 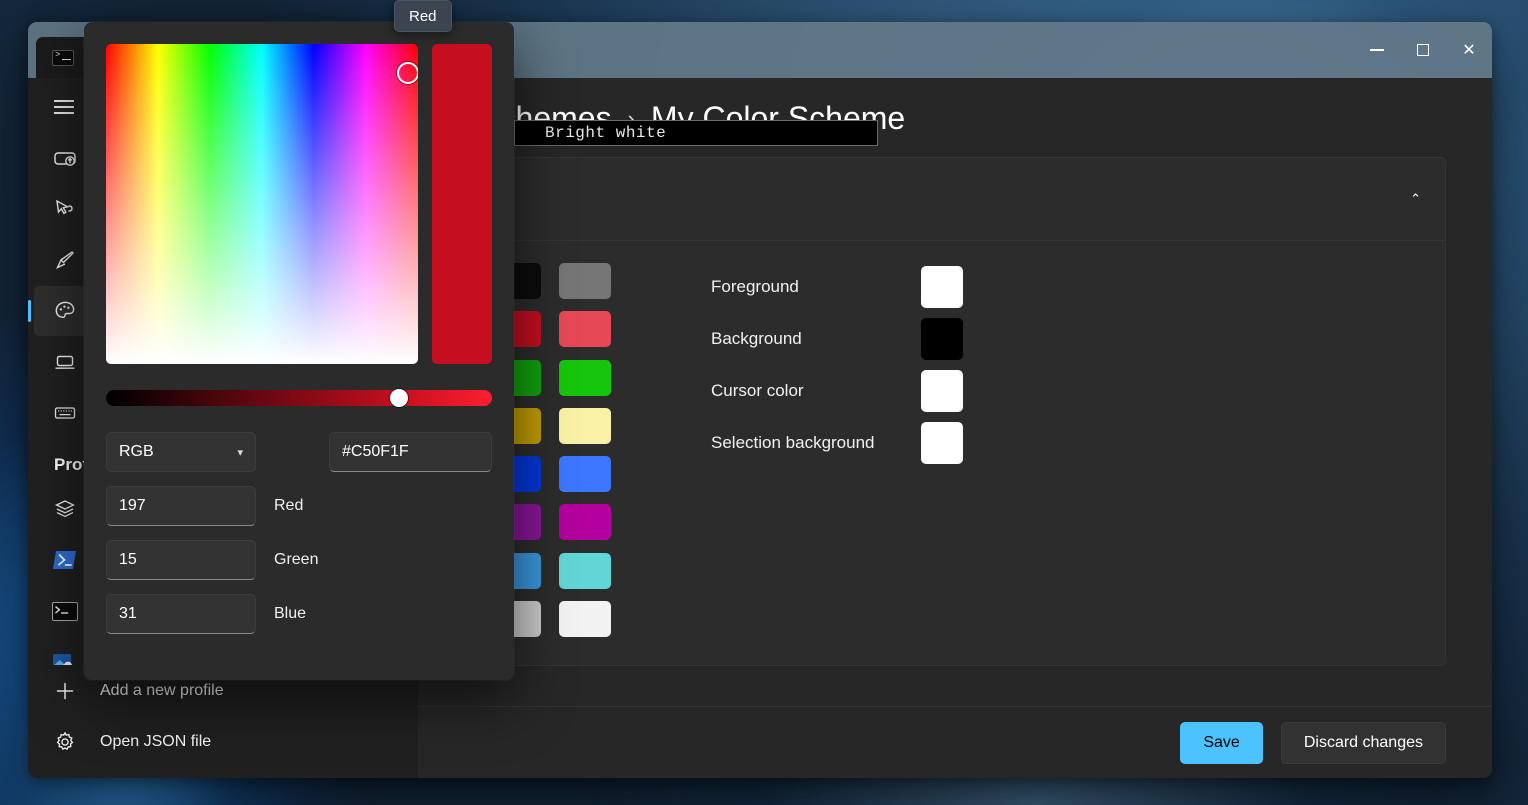 What do you see at coordinates (289, 505) in the screenshot?
I see `red-label: Red` at bounding box center [289, 505].